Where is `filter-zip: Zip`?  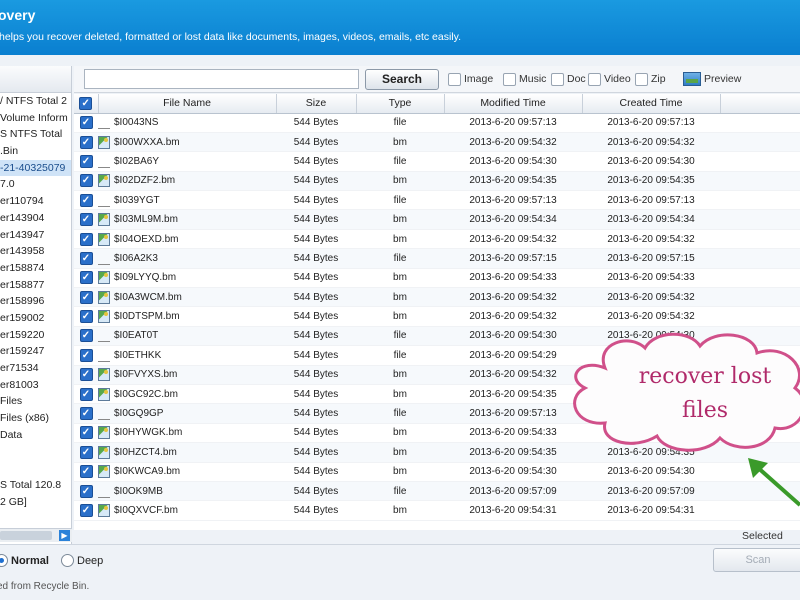 filter-zip: Zip is located at coordinates (650, 79).